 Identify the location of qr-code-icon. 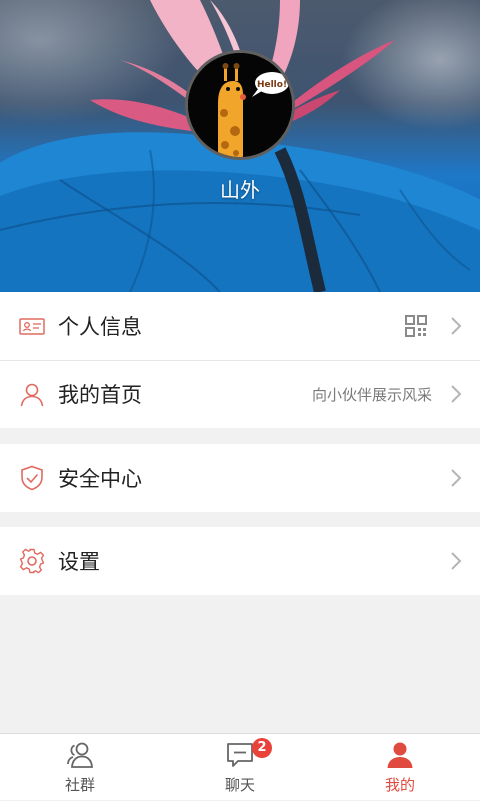
(416, 326).